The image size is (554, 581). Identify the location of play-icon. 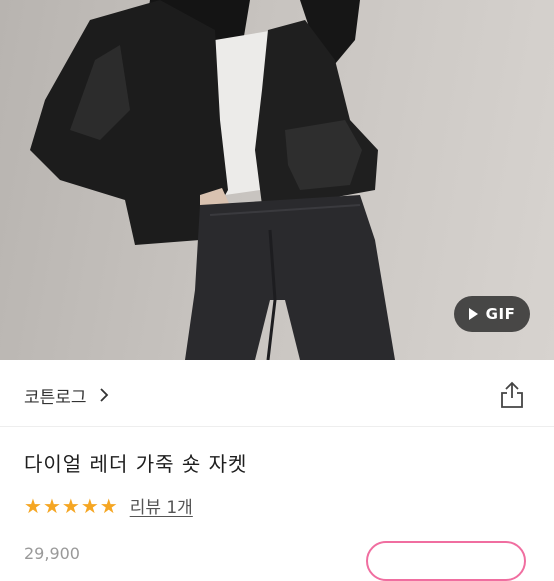
(473, 314).